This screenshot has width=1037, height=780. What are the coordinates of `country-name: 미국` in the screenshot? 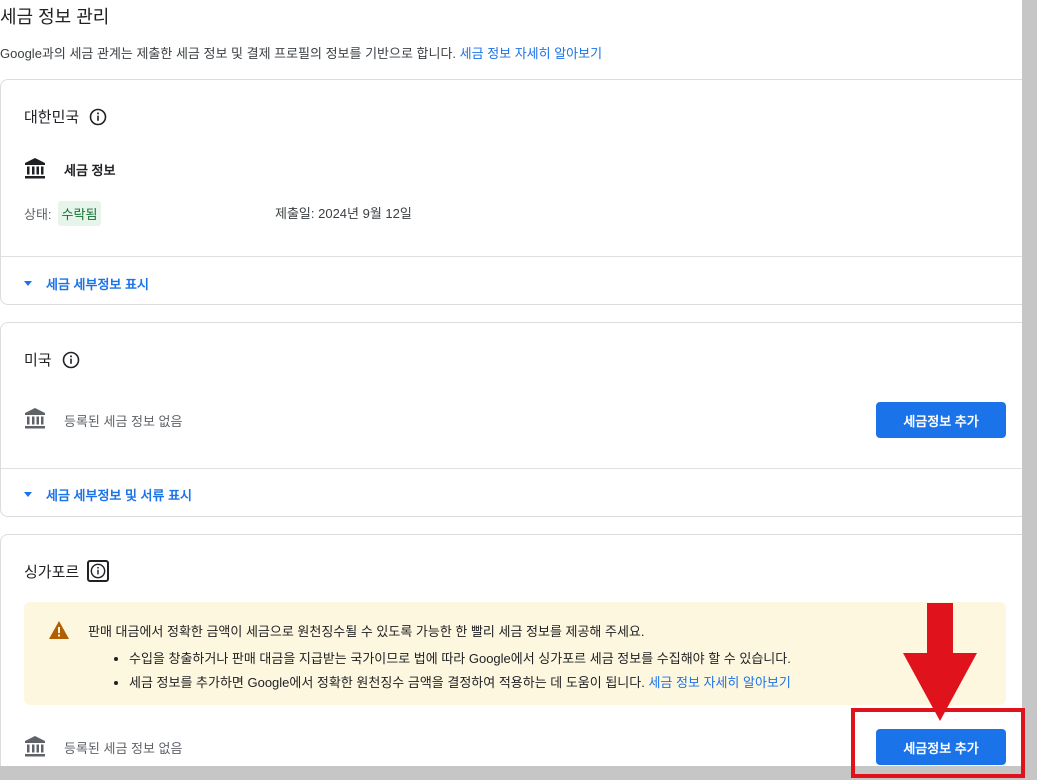 It's located at (38, 360).